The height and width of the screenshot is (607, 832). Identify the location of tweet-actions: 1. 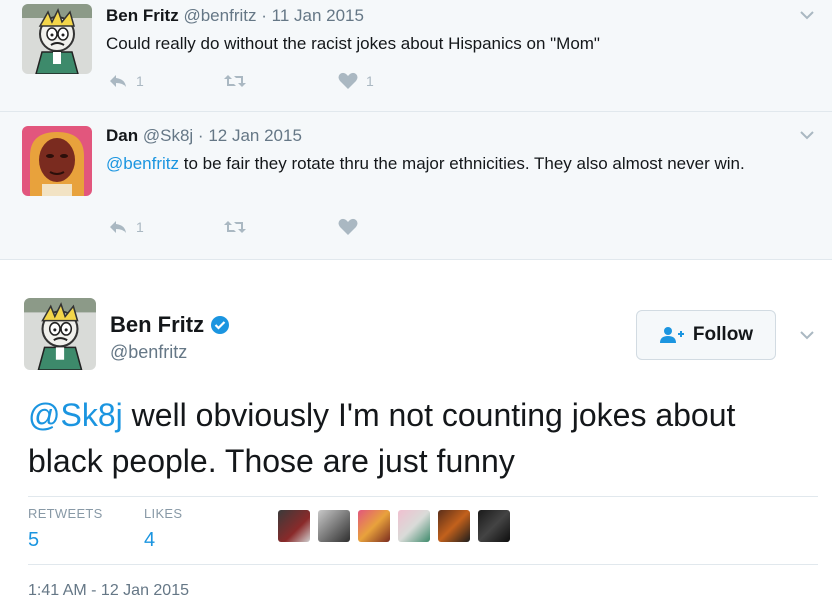
(280, 227).